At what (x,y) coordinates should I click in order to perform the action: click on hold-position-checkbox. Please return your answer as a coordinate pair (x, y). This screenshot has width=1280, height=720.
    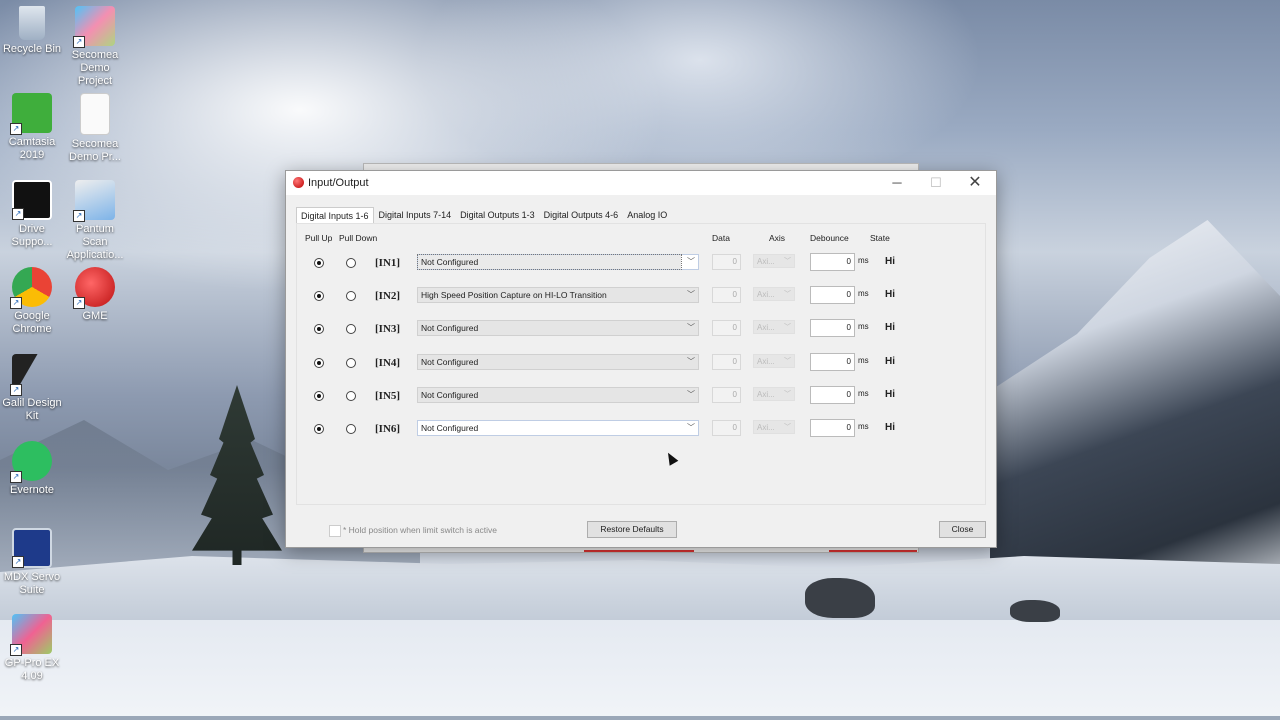
    Looking at the image, I should click on (335, 531).